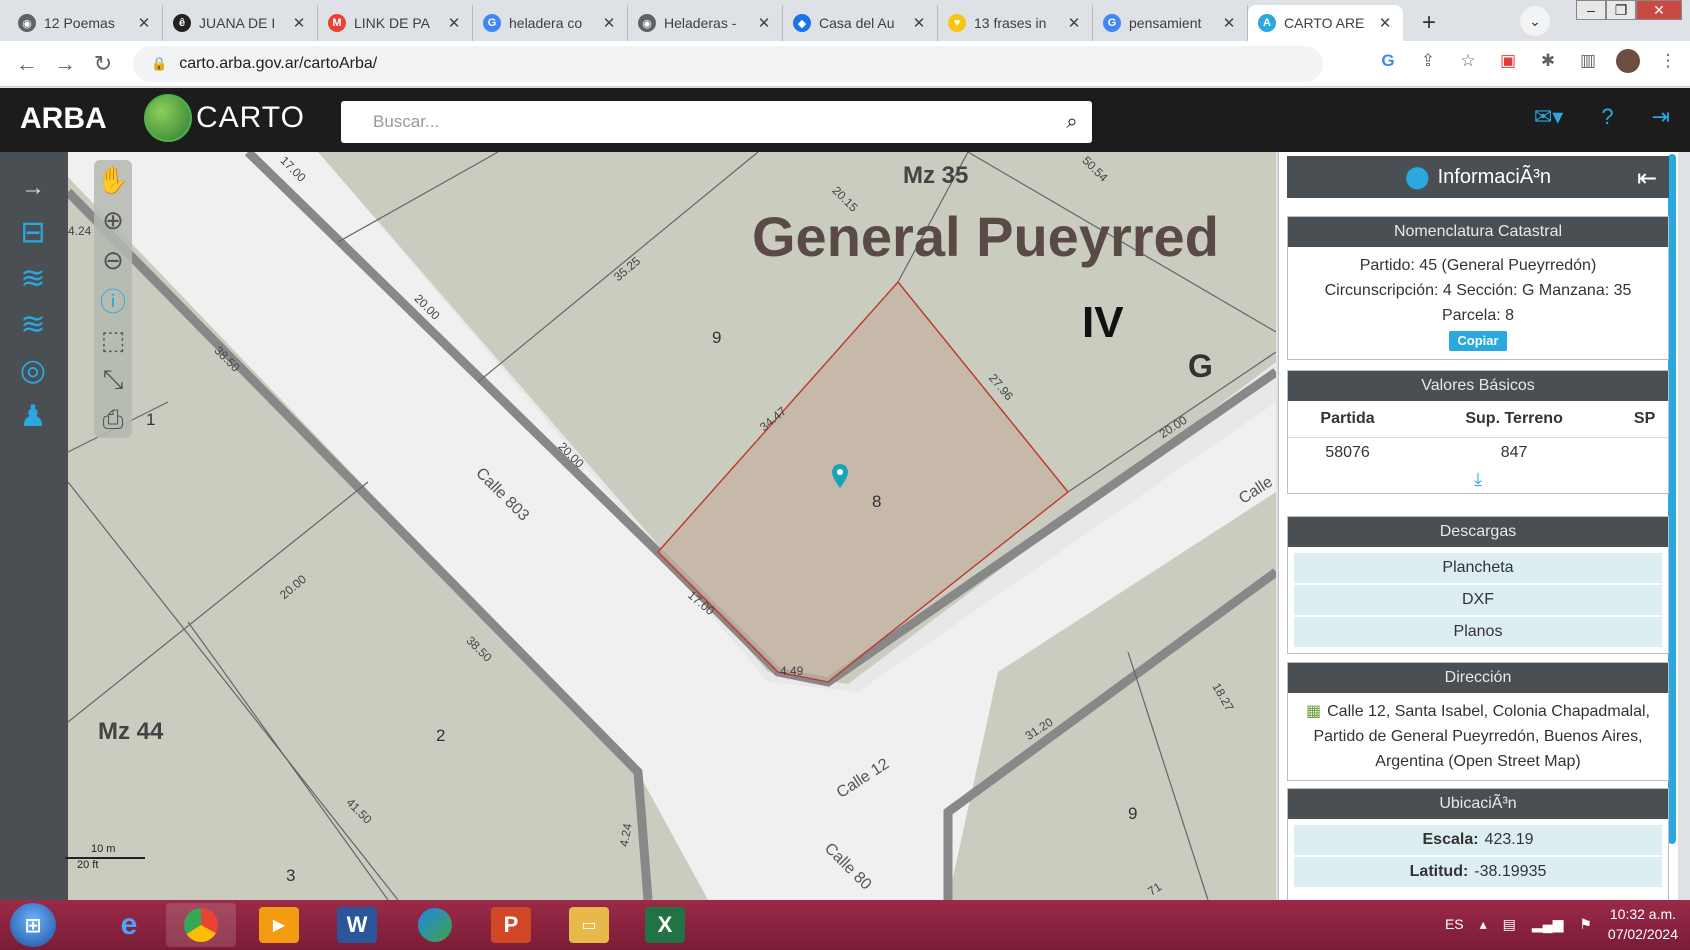 The width and height of the screenshot is (1690, 950). What do you see at coordinates (1428, 61) in the screenshot?
I see `share-icon: ⇪` at bounding box center [1428, 61].